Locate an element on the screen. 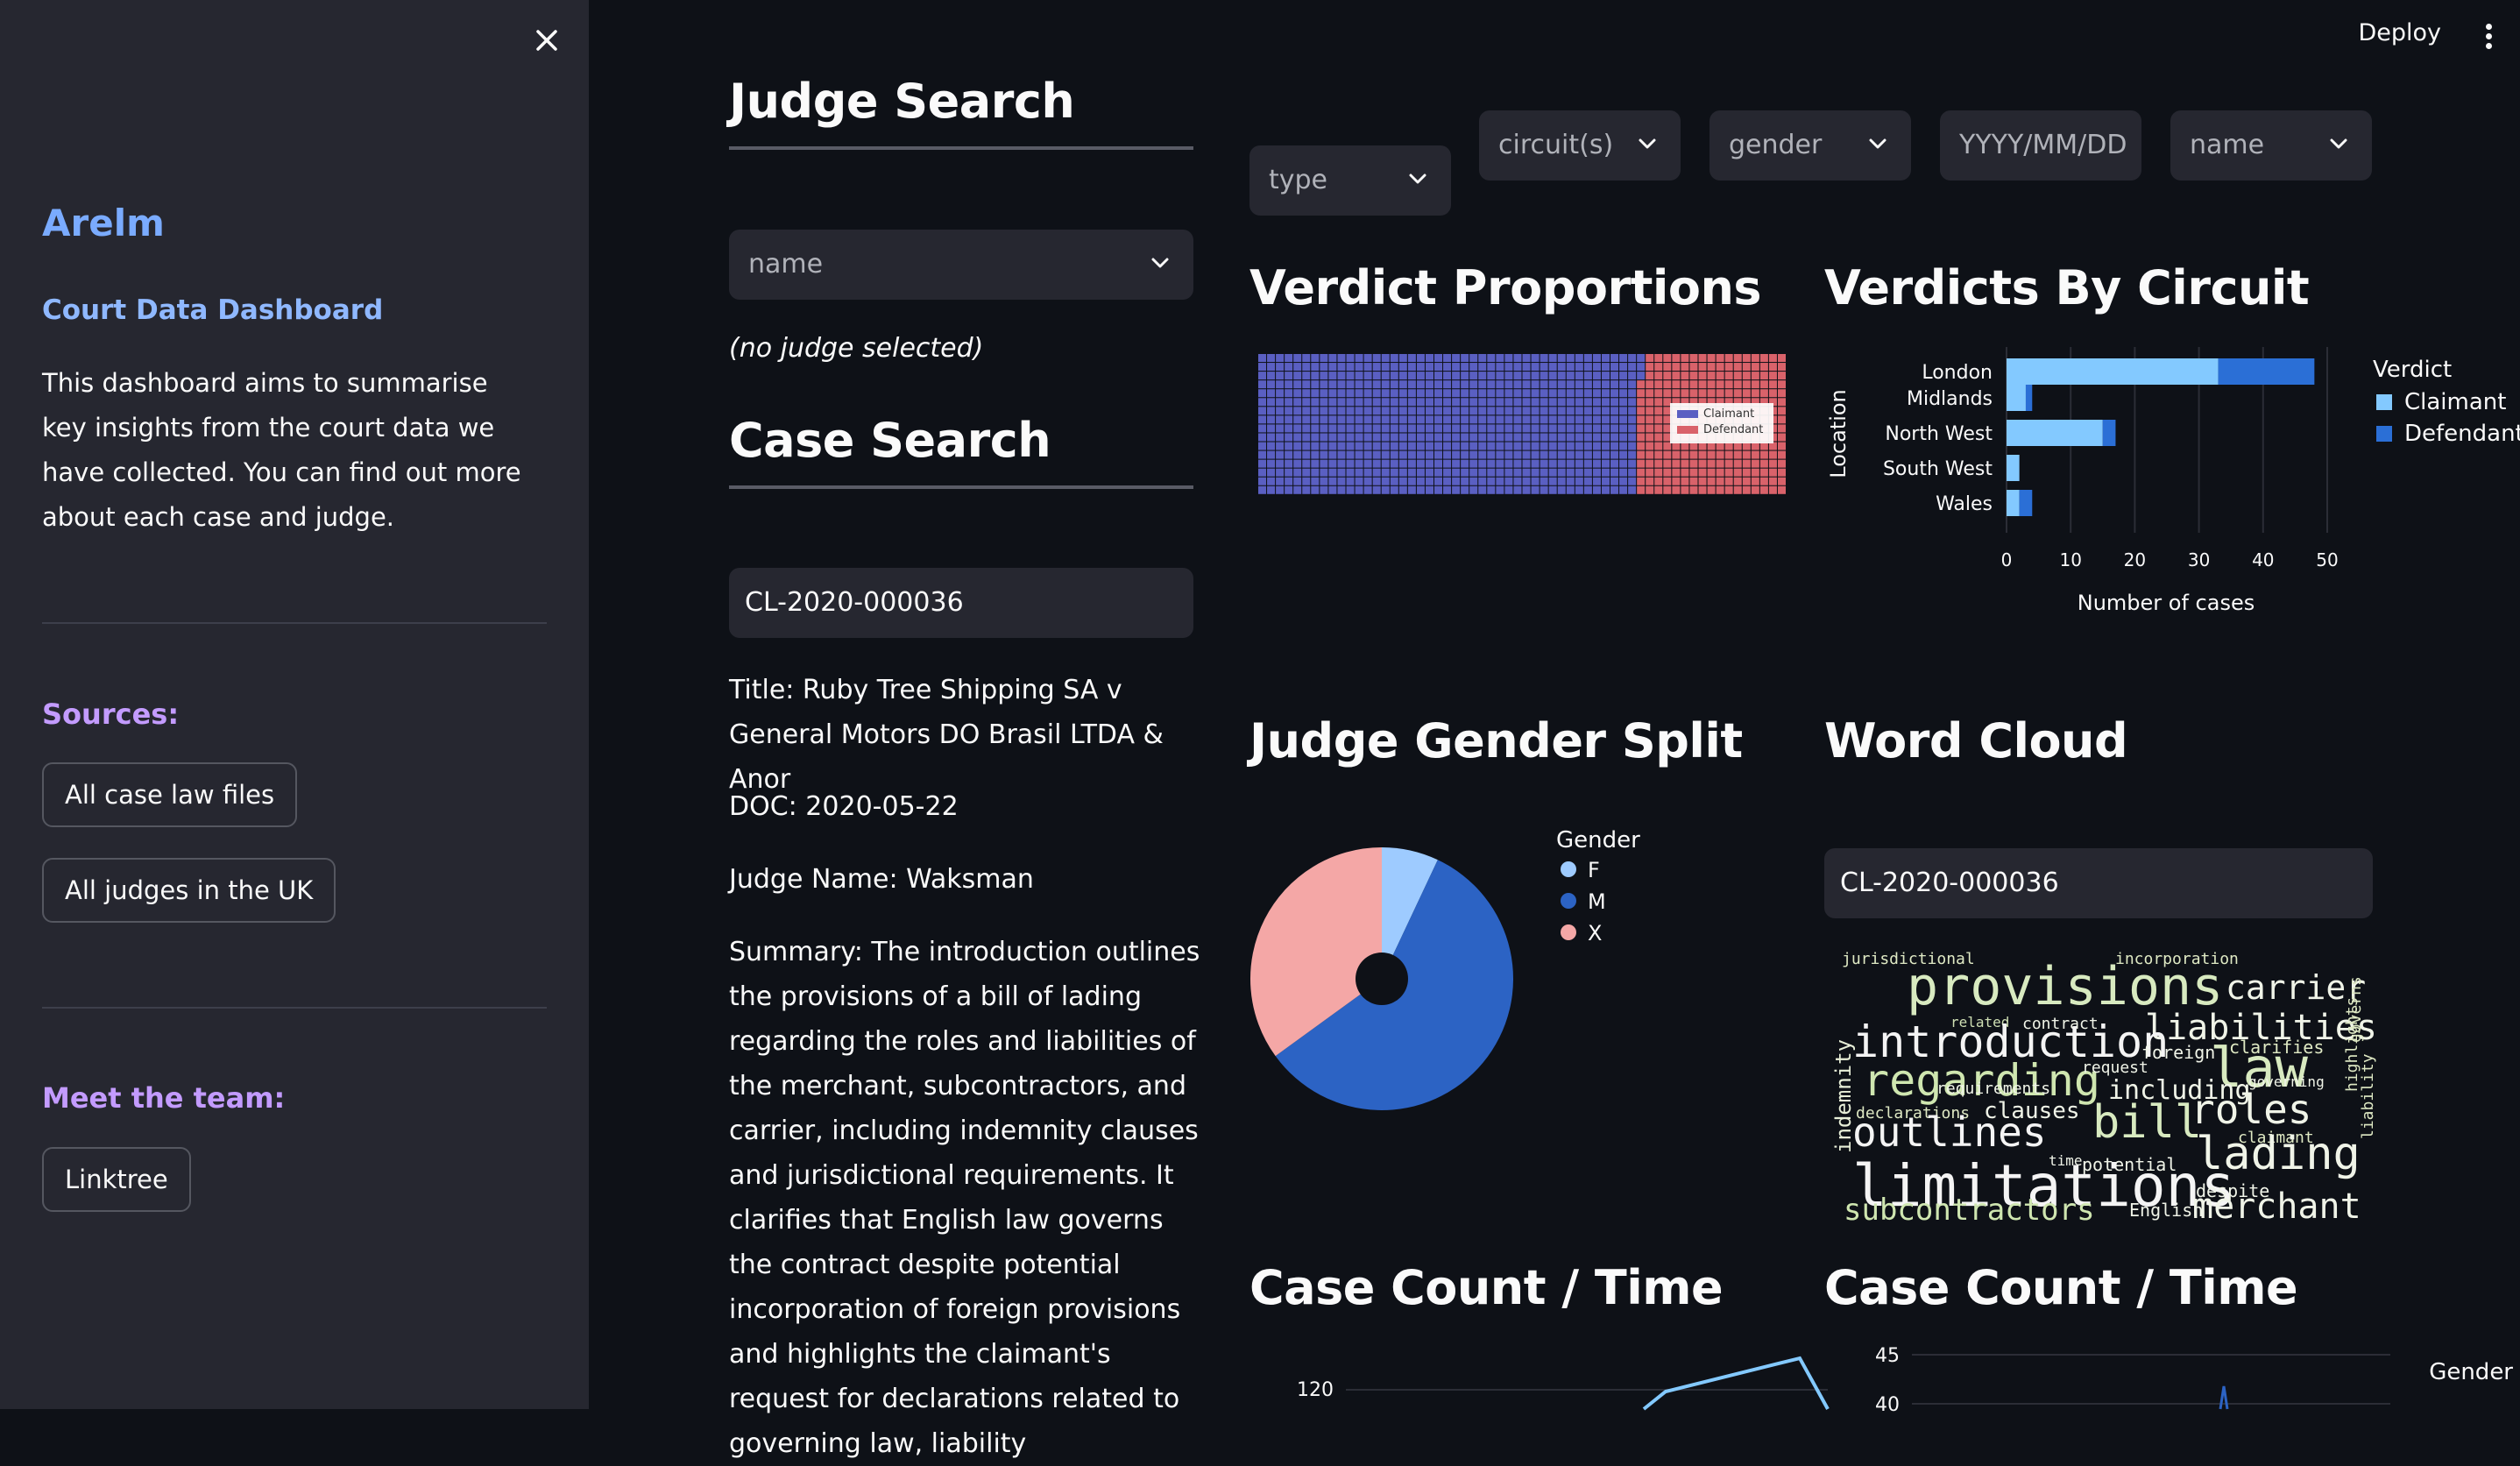 This screenshot has width=2520, height=1466. case-count-line-chart: 120 is located at coordinates (1563, 1383).